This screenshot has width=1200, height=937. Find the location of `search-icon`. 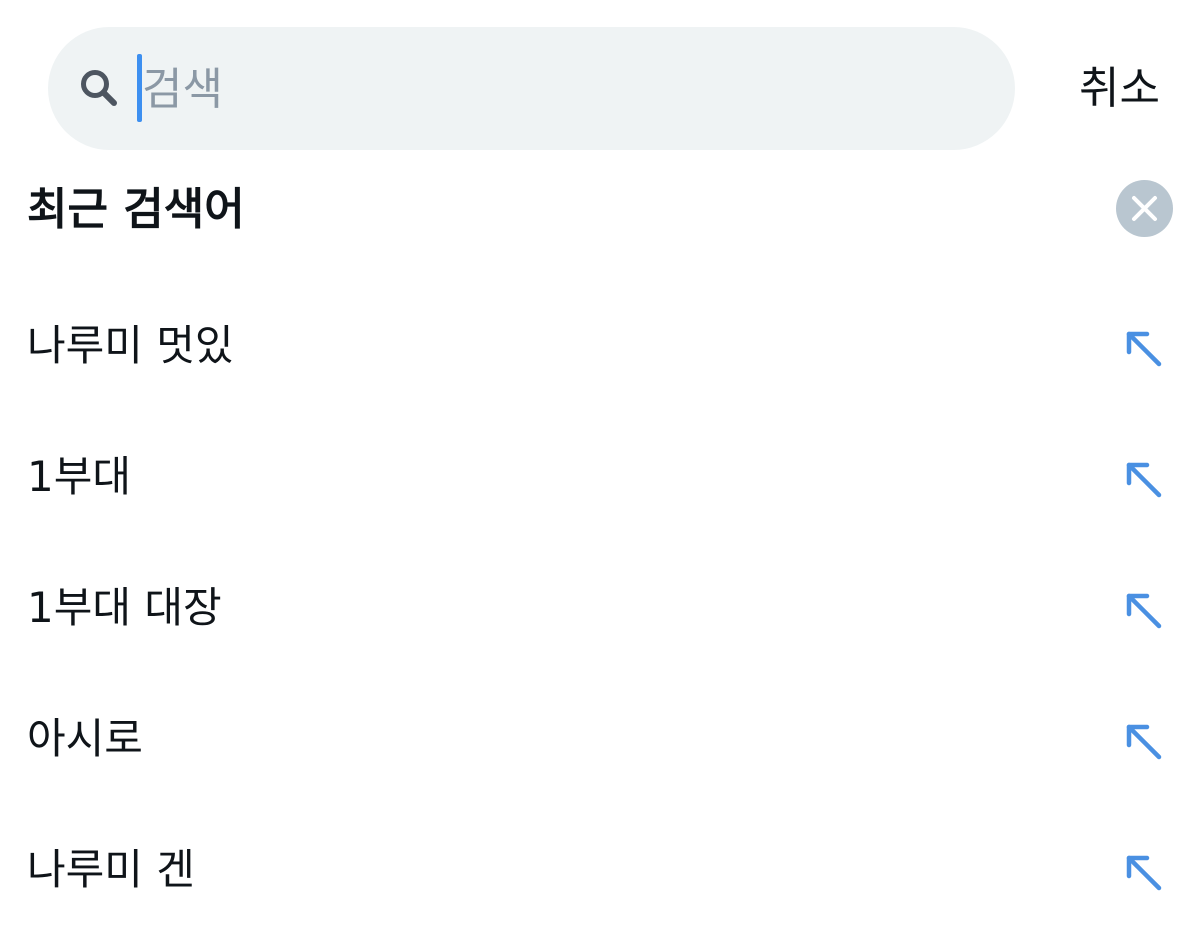

search-icon is located at coordinates (99, 88).